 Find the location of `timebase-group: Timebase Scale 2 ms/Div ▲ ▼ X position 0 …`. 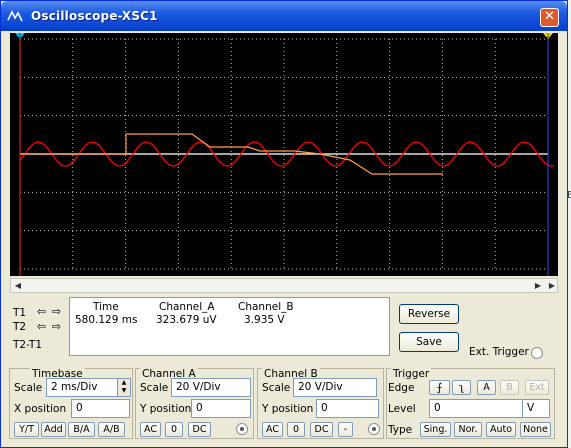

timebase-group: Timebase Scale 2 ms/Div ▲ ▼ X position 0 … is located at coordinates (71, 403).